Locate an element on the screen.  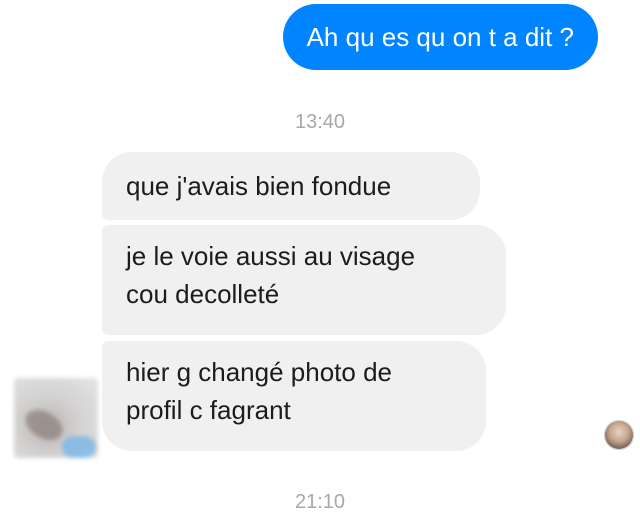
message-text: Ah qu es qu on t a dit ? is located at coordinates (440, 36).